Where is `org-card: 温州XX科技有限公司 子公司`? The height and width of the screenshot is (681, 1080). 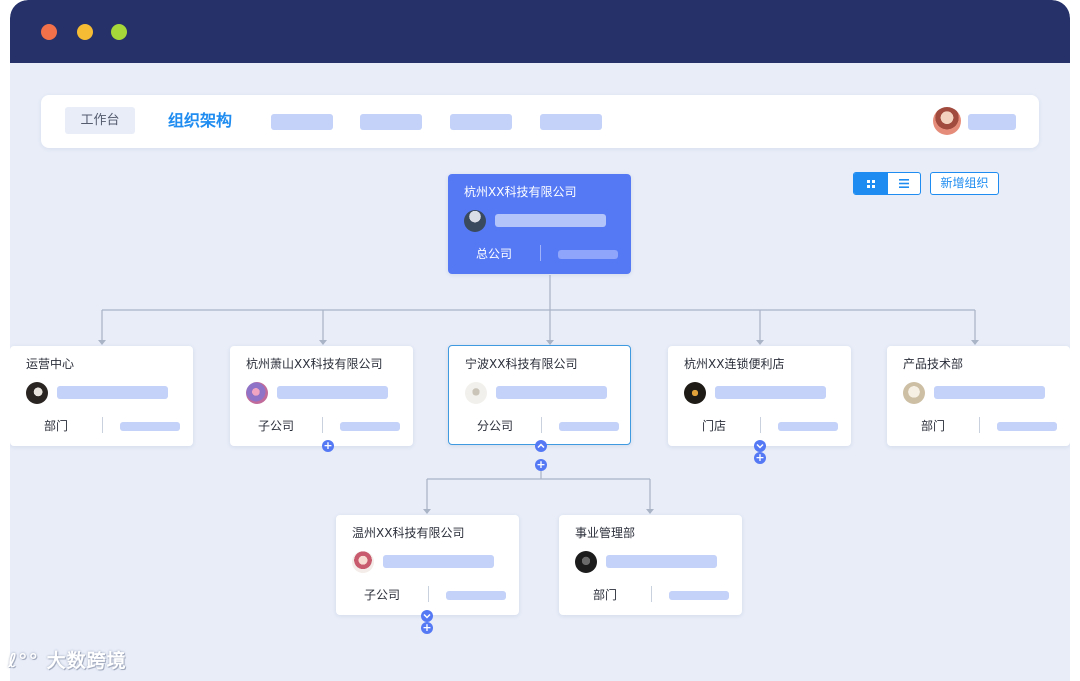
org-card: 温州XX科技有限公司 子公司 is located at coordinates (427, 565).